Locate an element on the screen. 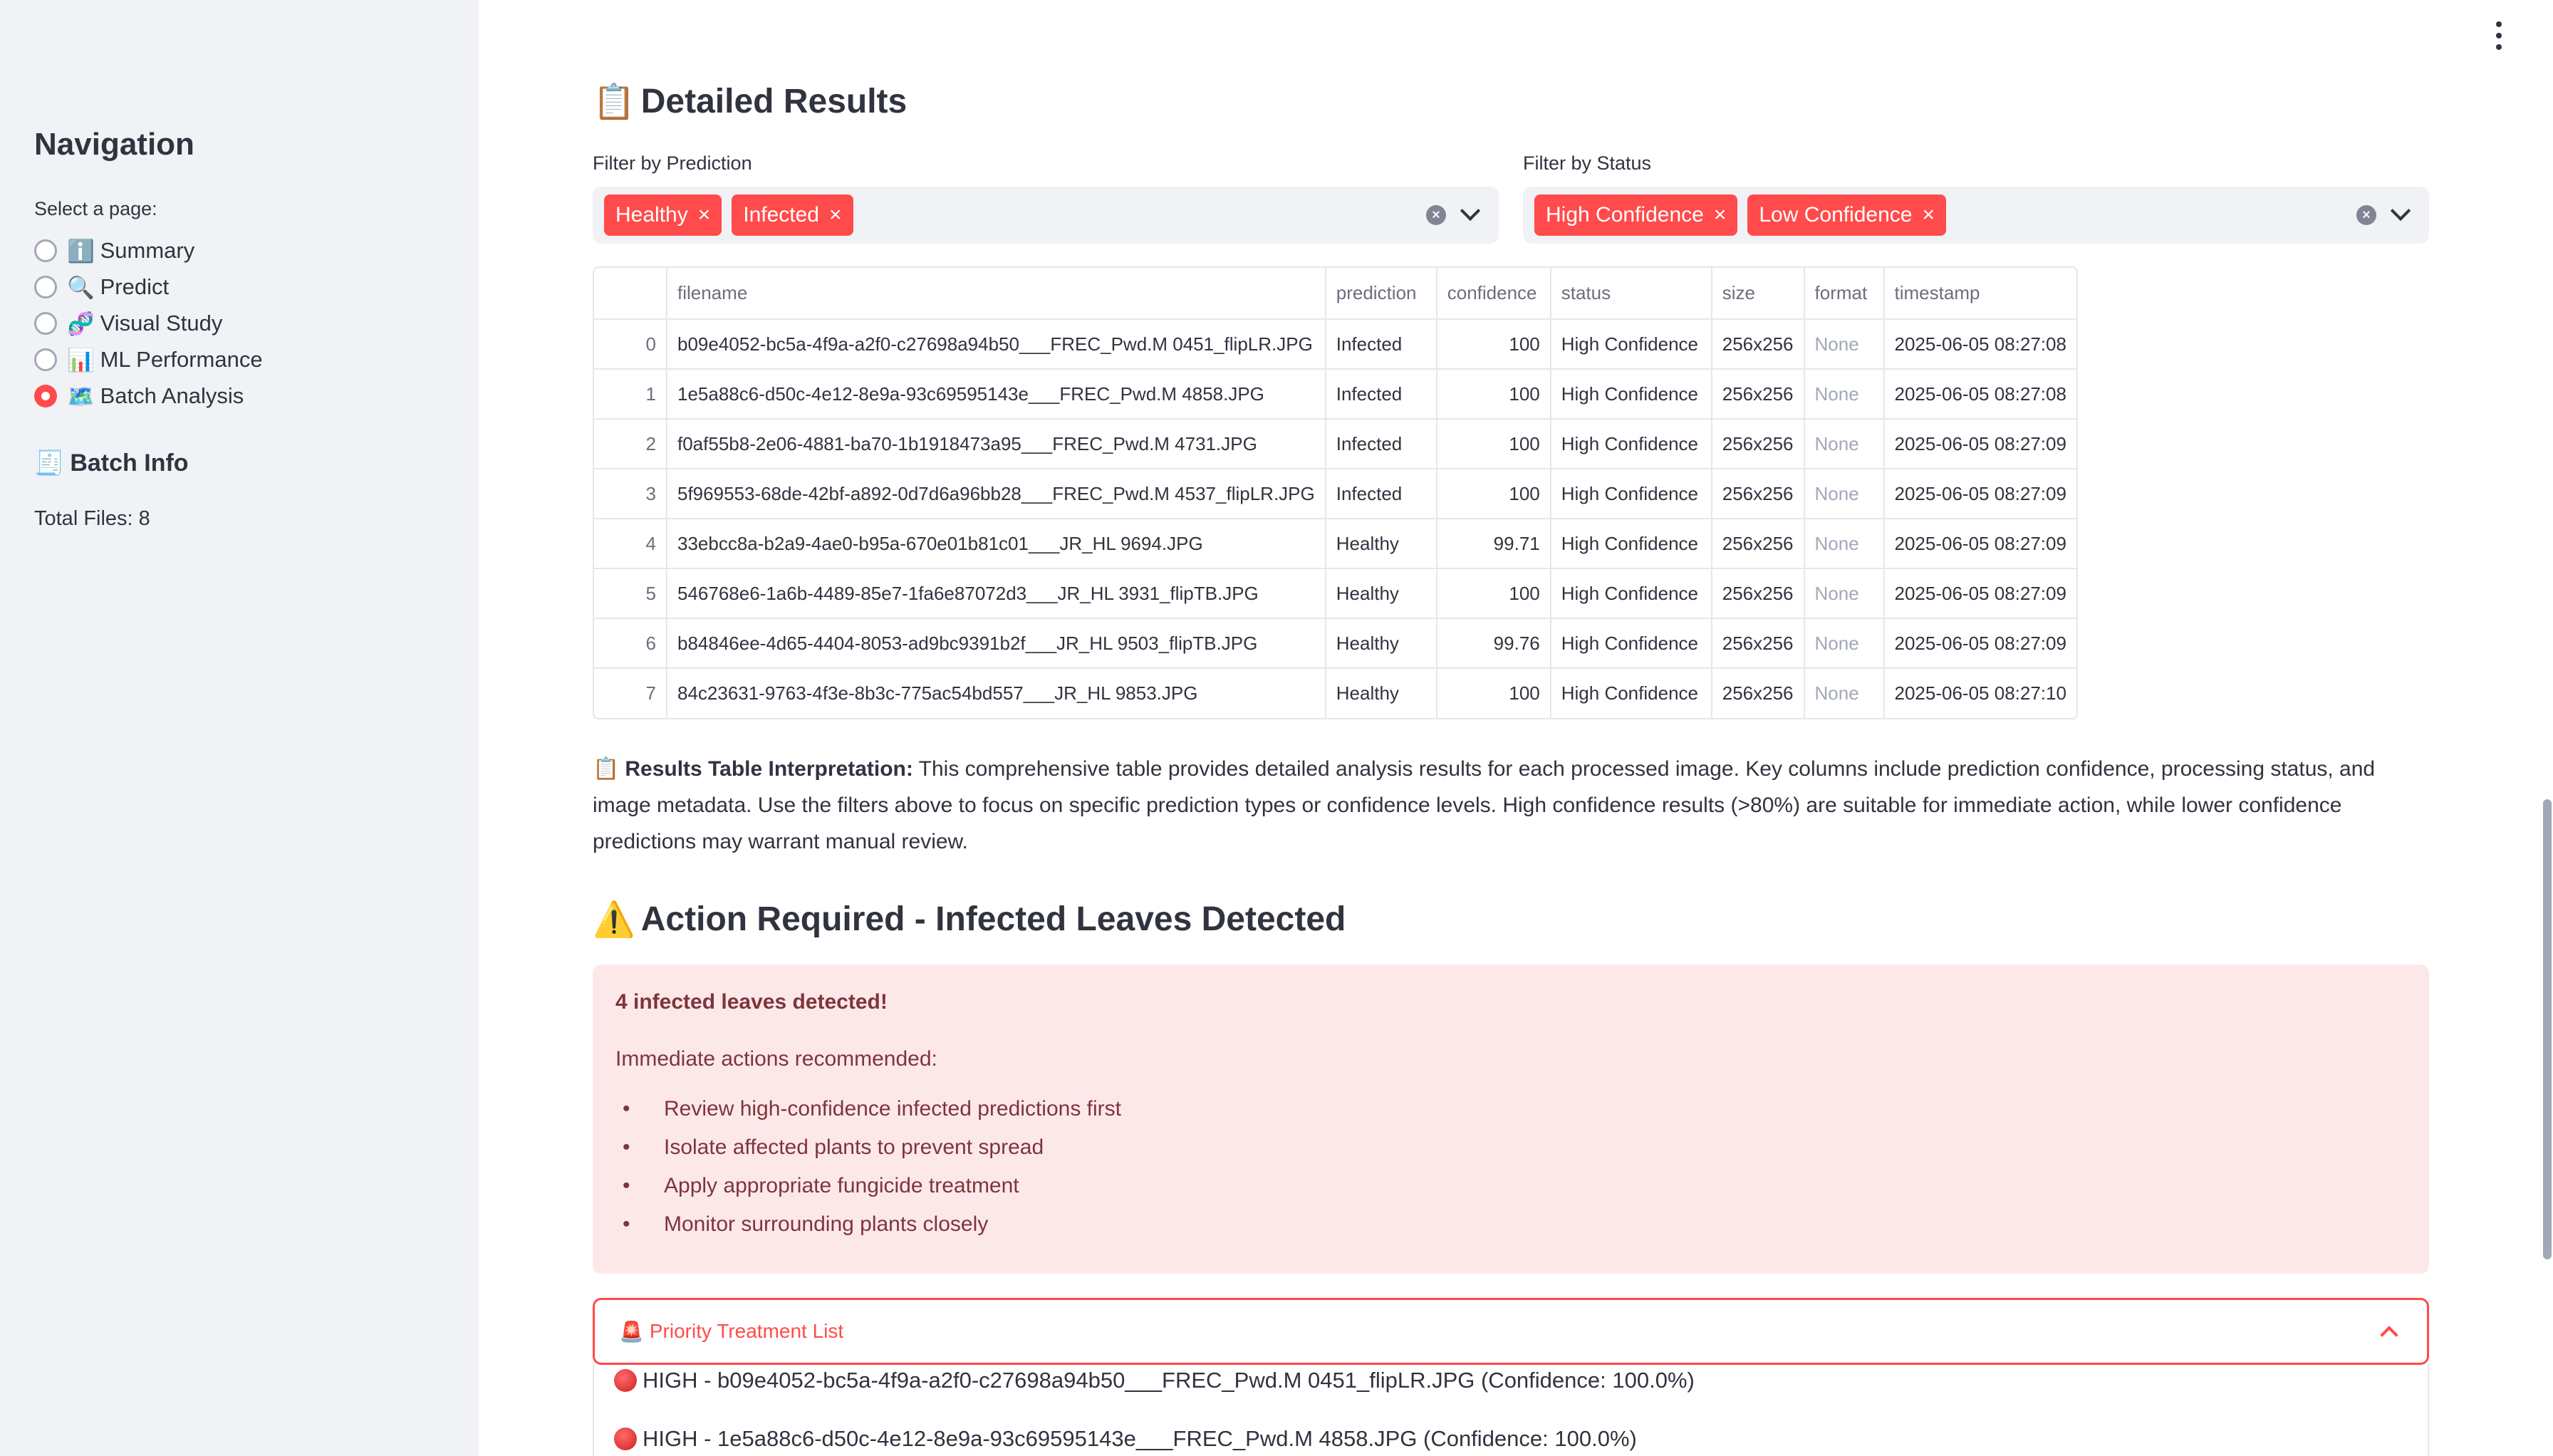 The width and height of the screenshot is (2553, 1456). chevron-up-icon is located at coordinates (2389, 1335).